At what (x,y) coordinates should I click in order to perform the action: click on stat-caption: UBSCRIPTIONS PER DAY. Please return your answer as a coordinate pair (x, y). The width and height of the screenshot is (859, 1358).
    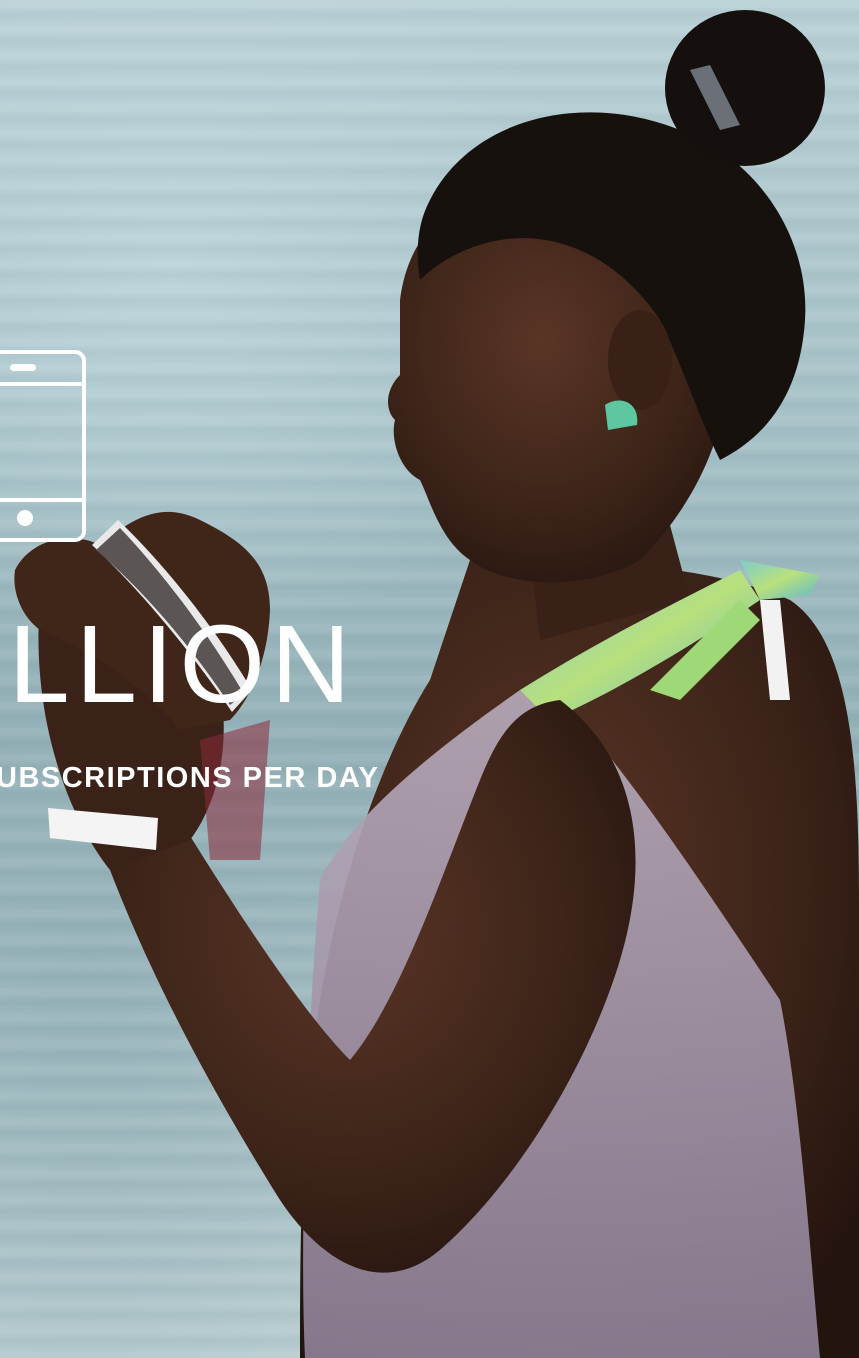
    Looking at the image, I should click on (190, 778).